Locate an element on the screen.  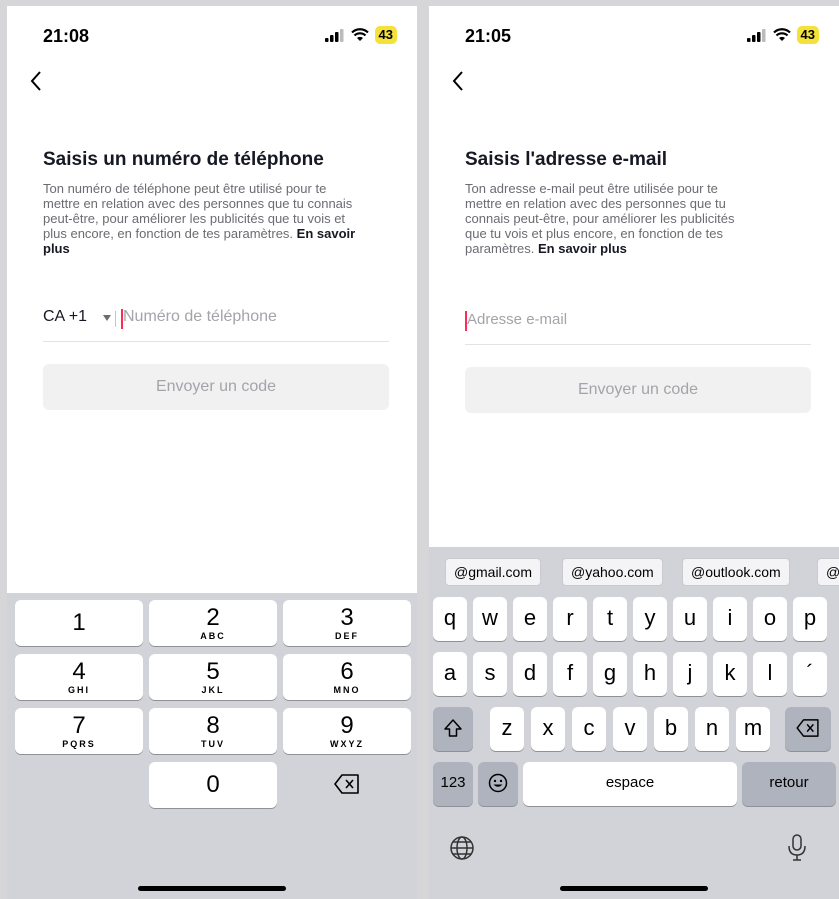
key-g: g is located at coordinates (610, 674).